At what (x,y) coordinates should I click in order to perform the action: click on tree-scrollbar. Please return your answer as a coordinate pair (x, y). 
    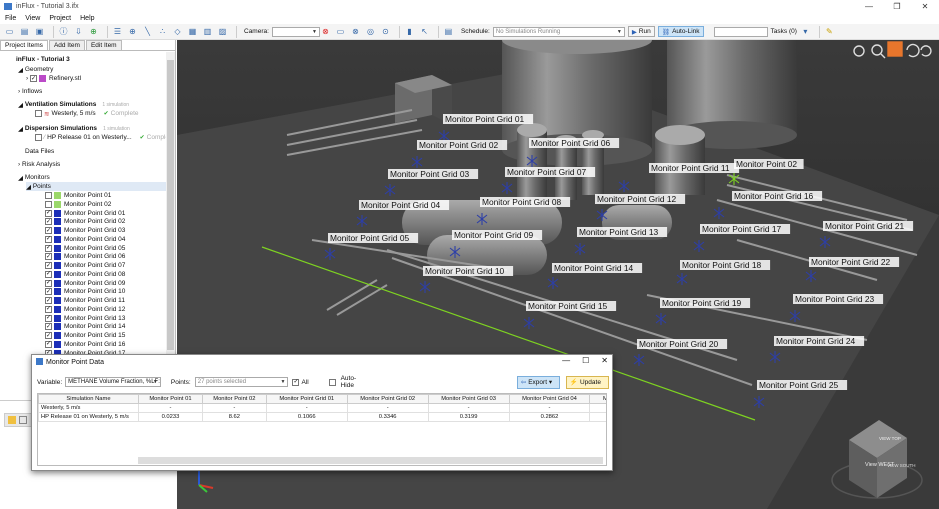
    Looking at the image, I should click on (170, 203).